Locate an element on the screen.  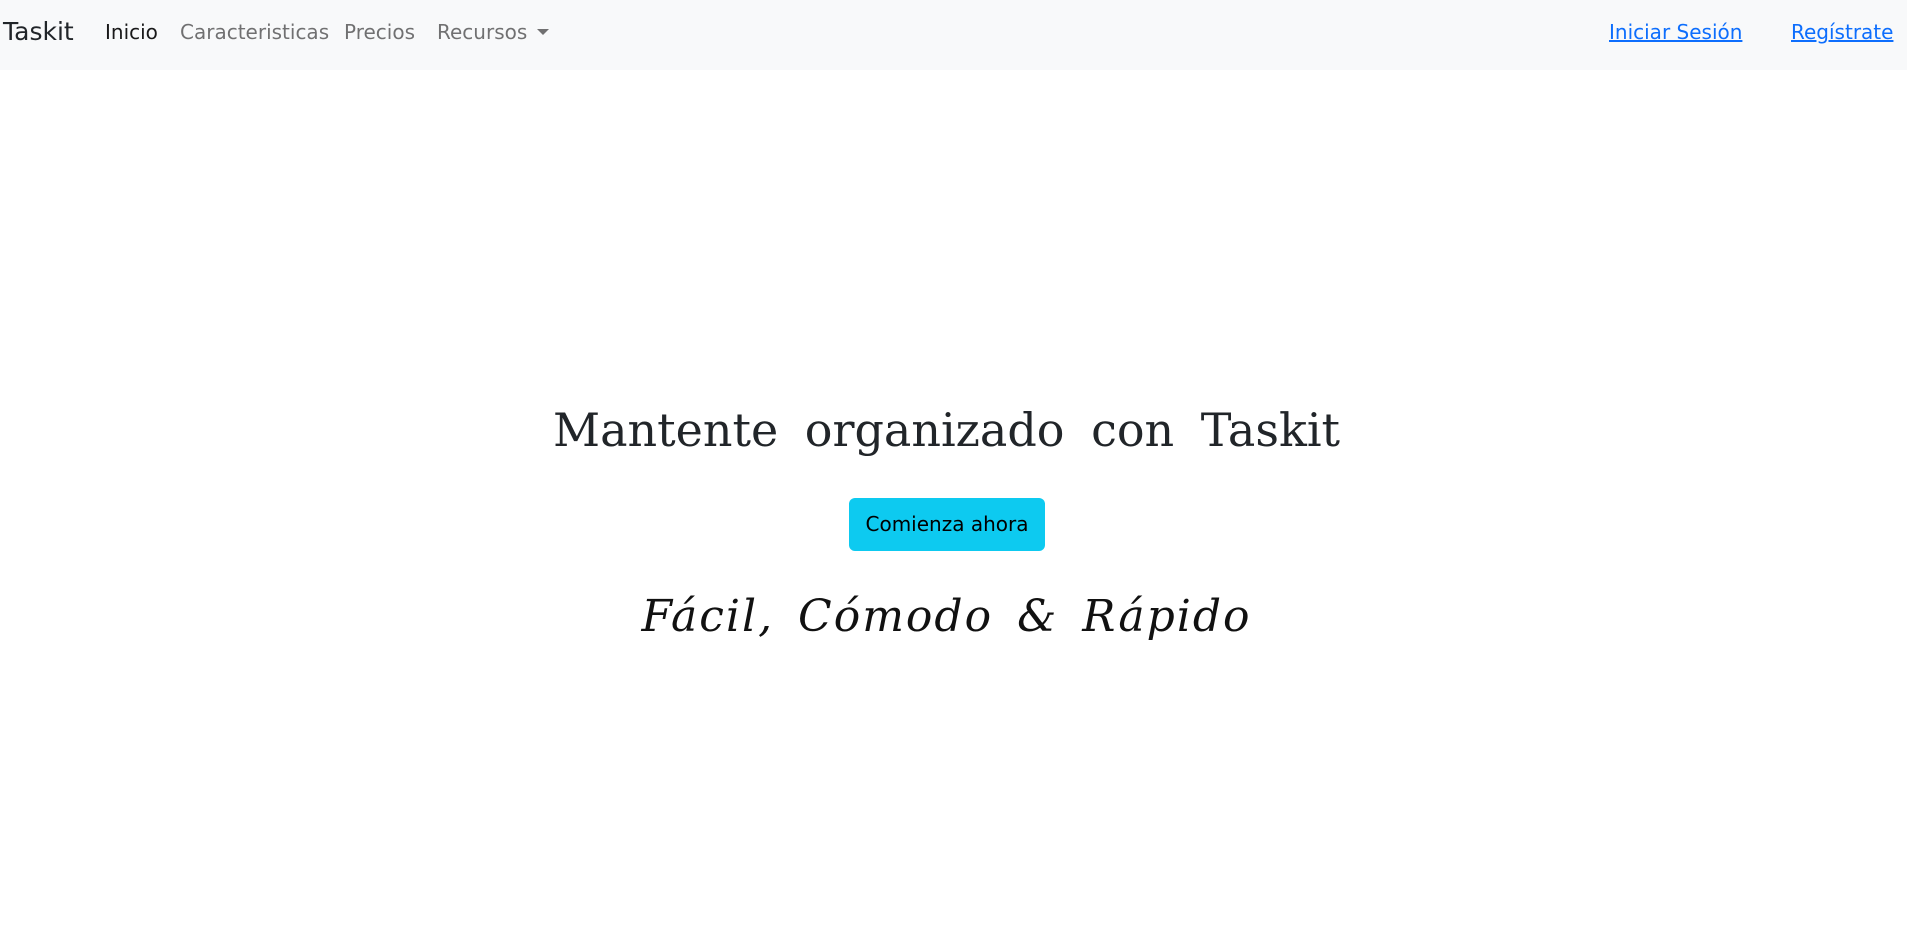
hero-title: Mantente organizado con Taskit is located at coordinates (946, 430).